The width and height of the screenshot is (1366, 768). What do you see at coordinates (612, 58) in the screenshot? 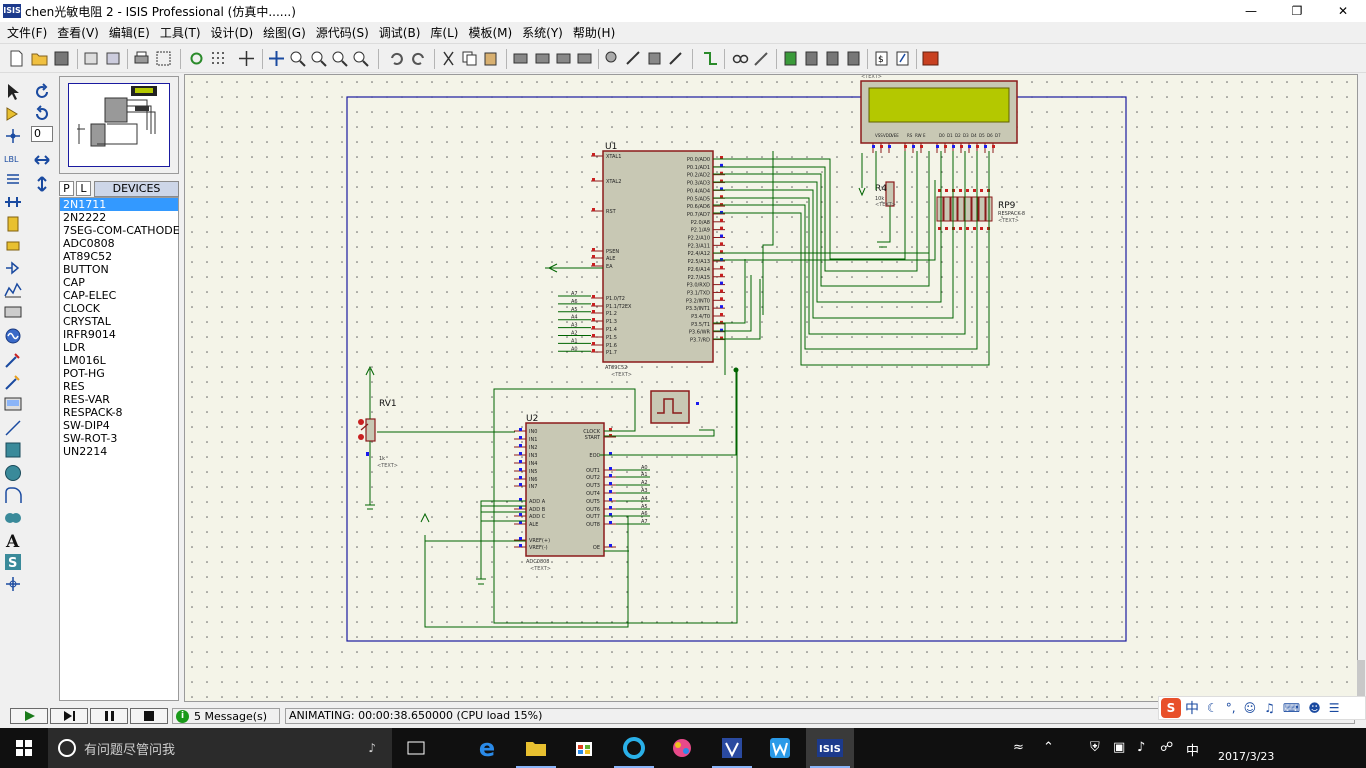
I see `pick-device-icon` at bounding box center [612, 58].